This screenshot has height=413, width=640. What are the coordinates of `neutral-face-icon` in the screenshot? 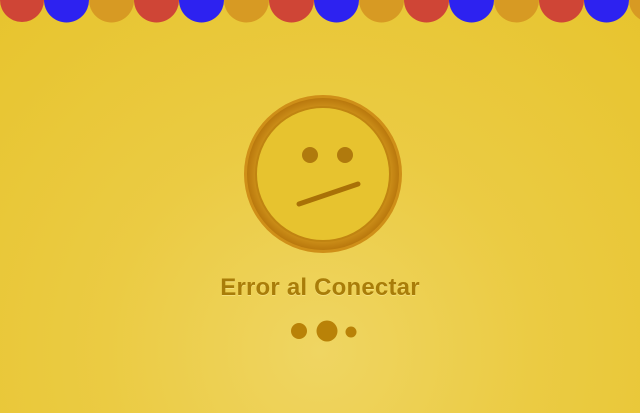 It's located at (323, 174).